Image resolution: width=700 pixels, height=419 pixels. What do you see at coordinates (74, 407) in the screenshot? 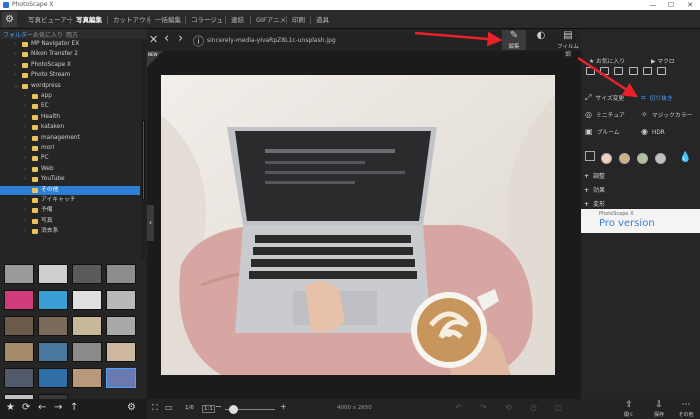
I see `up-icon: ↑` at bounding box center [74, 407].